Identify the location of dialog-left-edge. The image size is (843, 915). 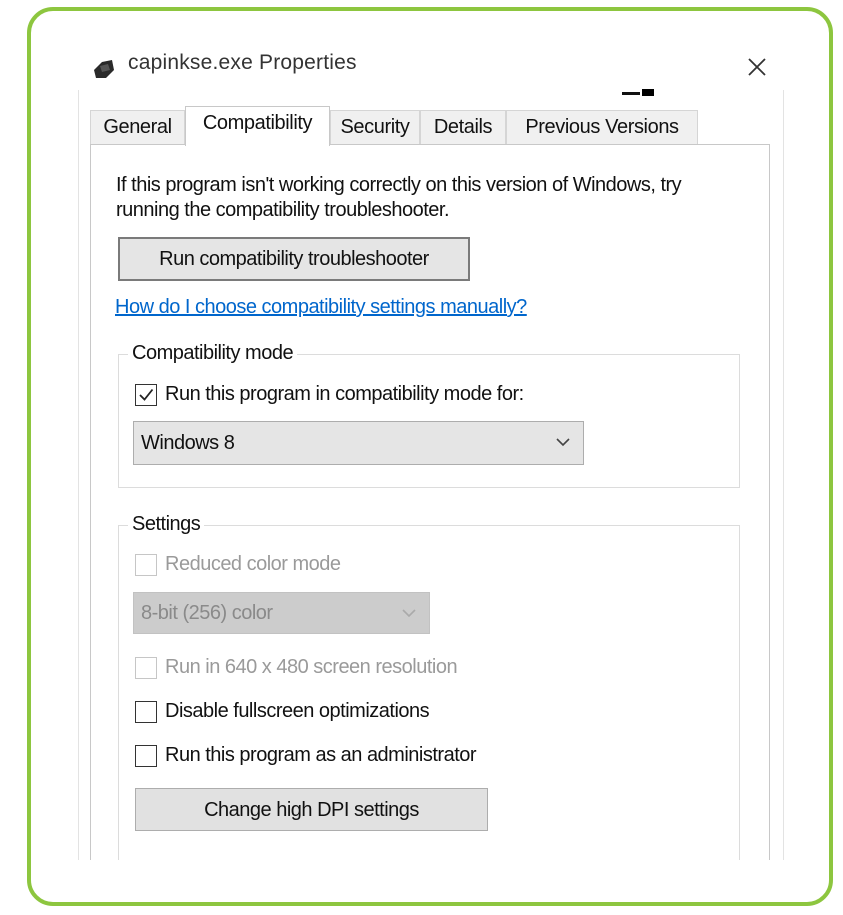
(78, 475).